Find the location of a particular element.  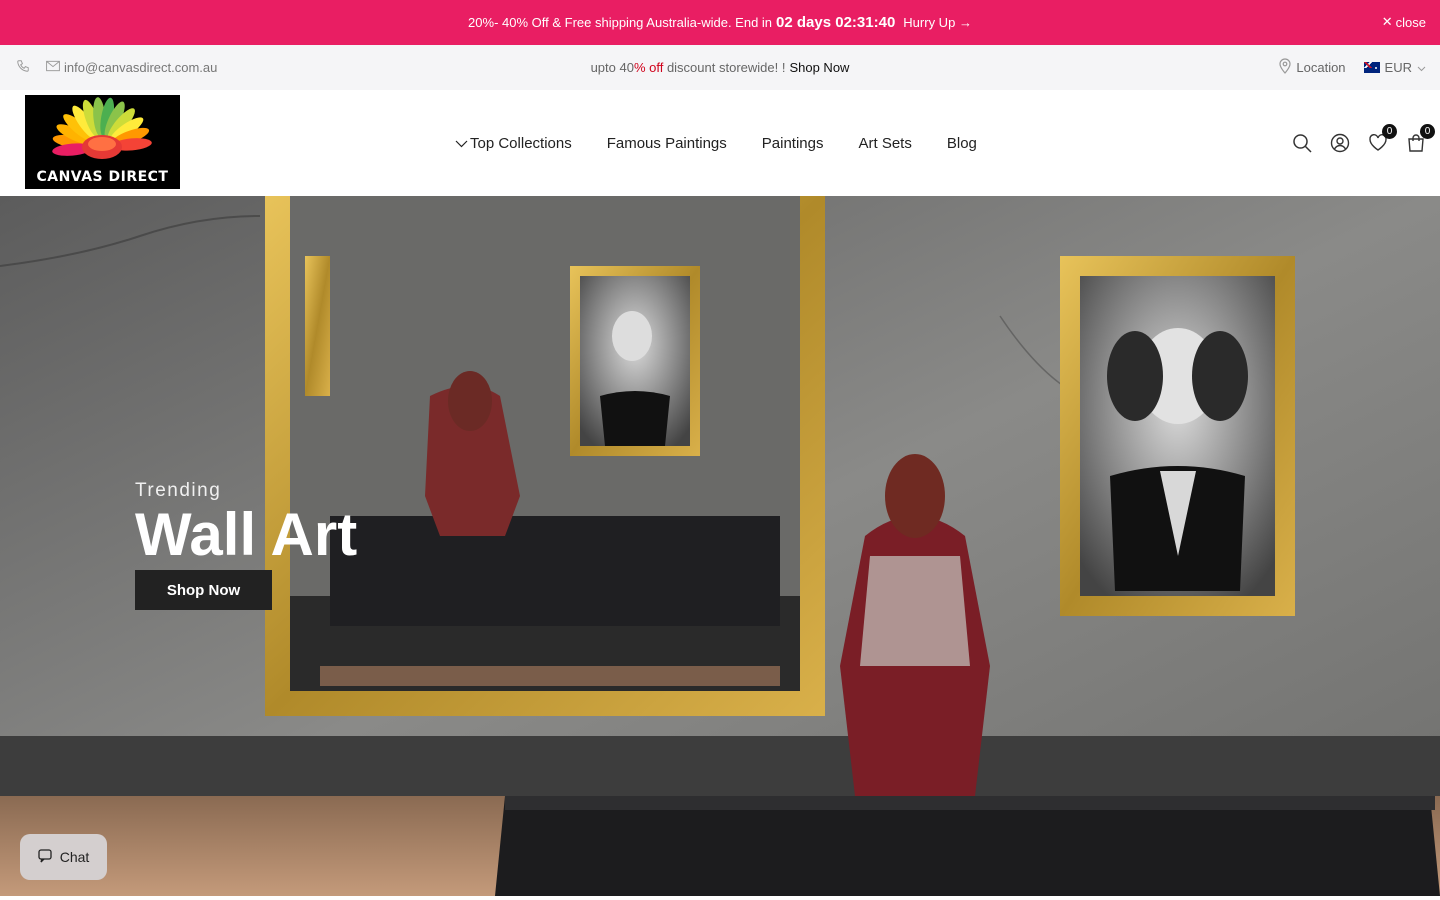

close-label: close is located at coordinates (1410, 22).